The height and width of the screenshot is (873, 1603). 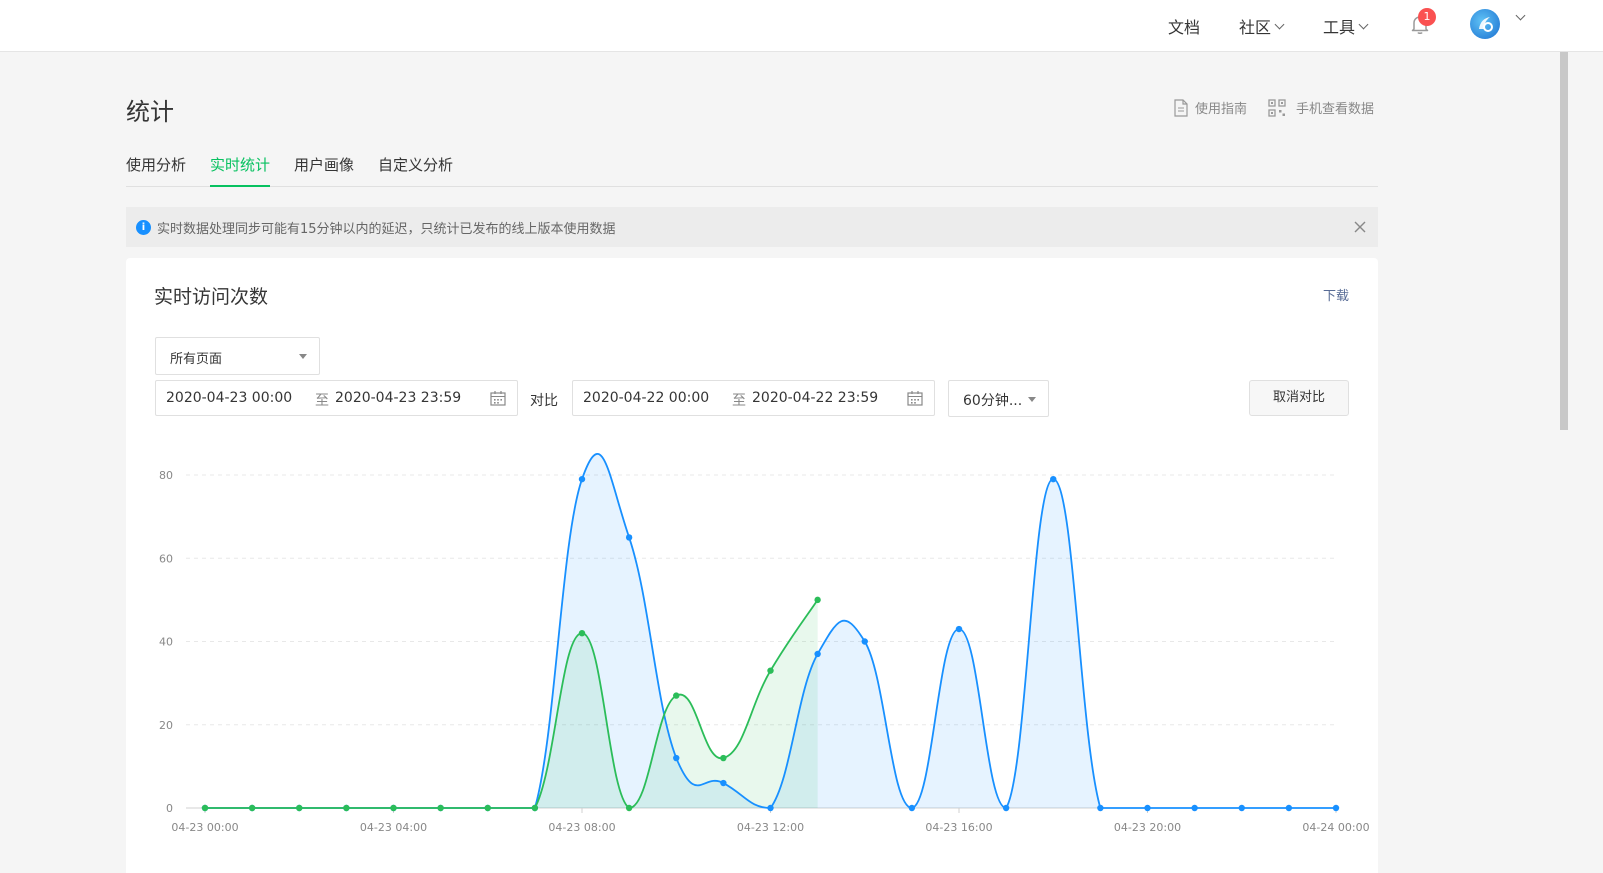 What do you see at coordinates (166, 725) in the screenshot?
I see `y-tick-label: 20` at bounding box center [166, 725].